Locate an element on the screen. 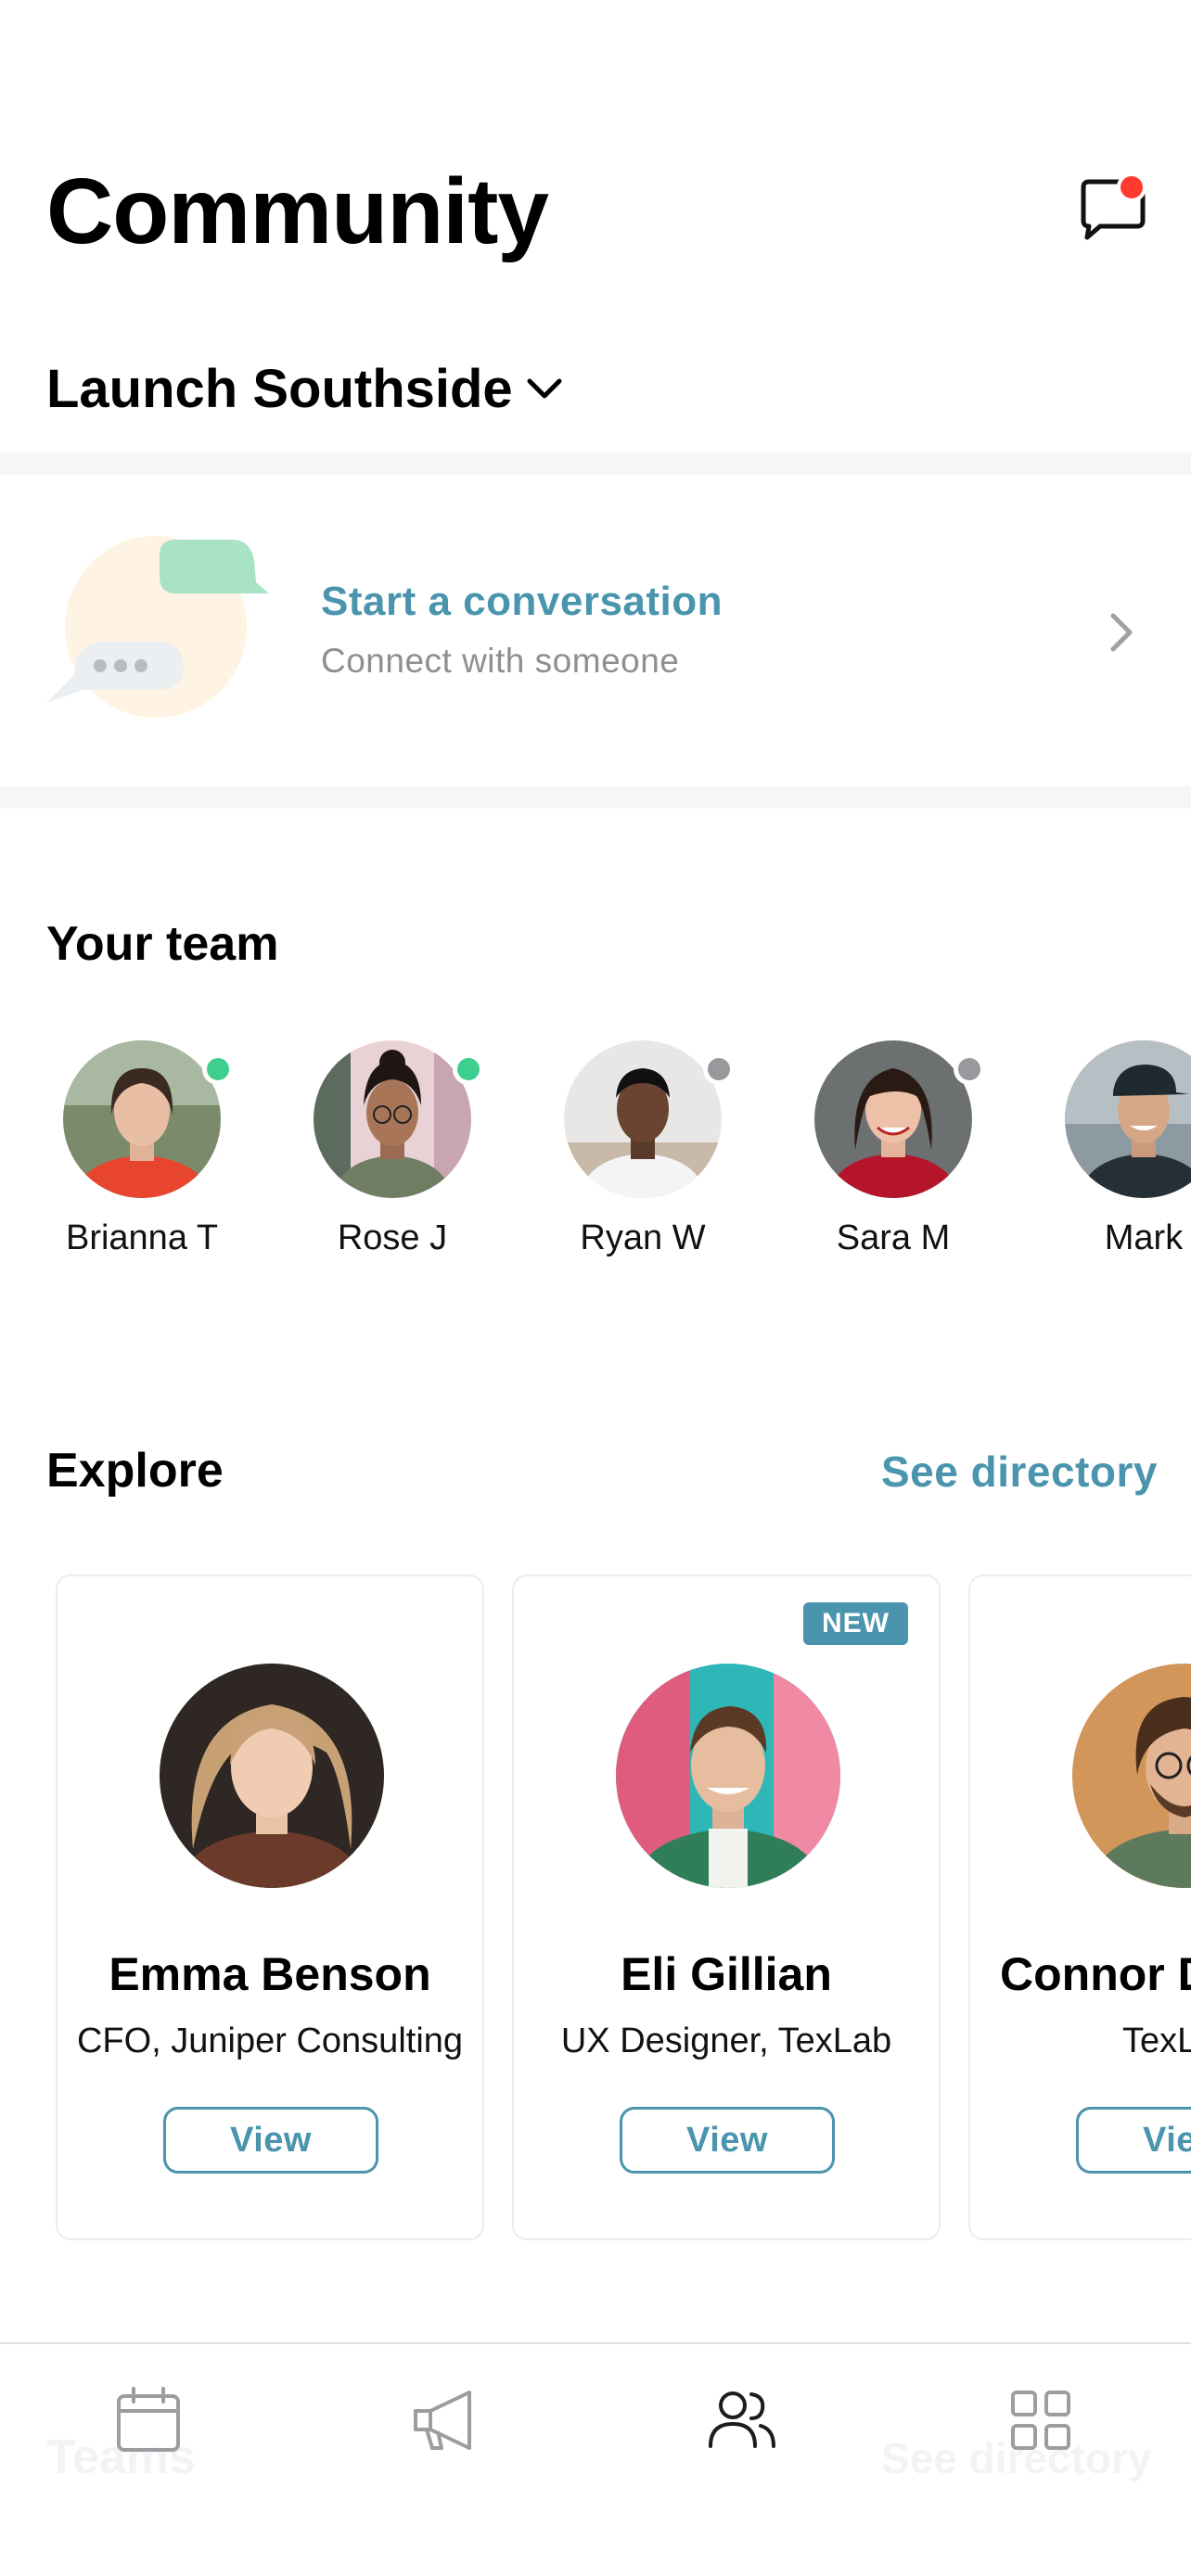  your-team-heading: Your team is located at coordinates (162, 944).